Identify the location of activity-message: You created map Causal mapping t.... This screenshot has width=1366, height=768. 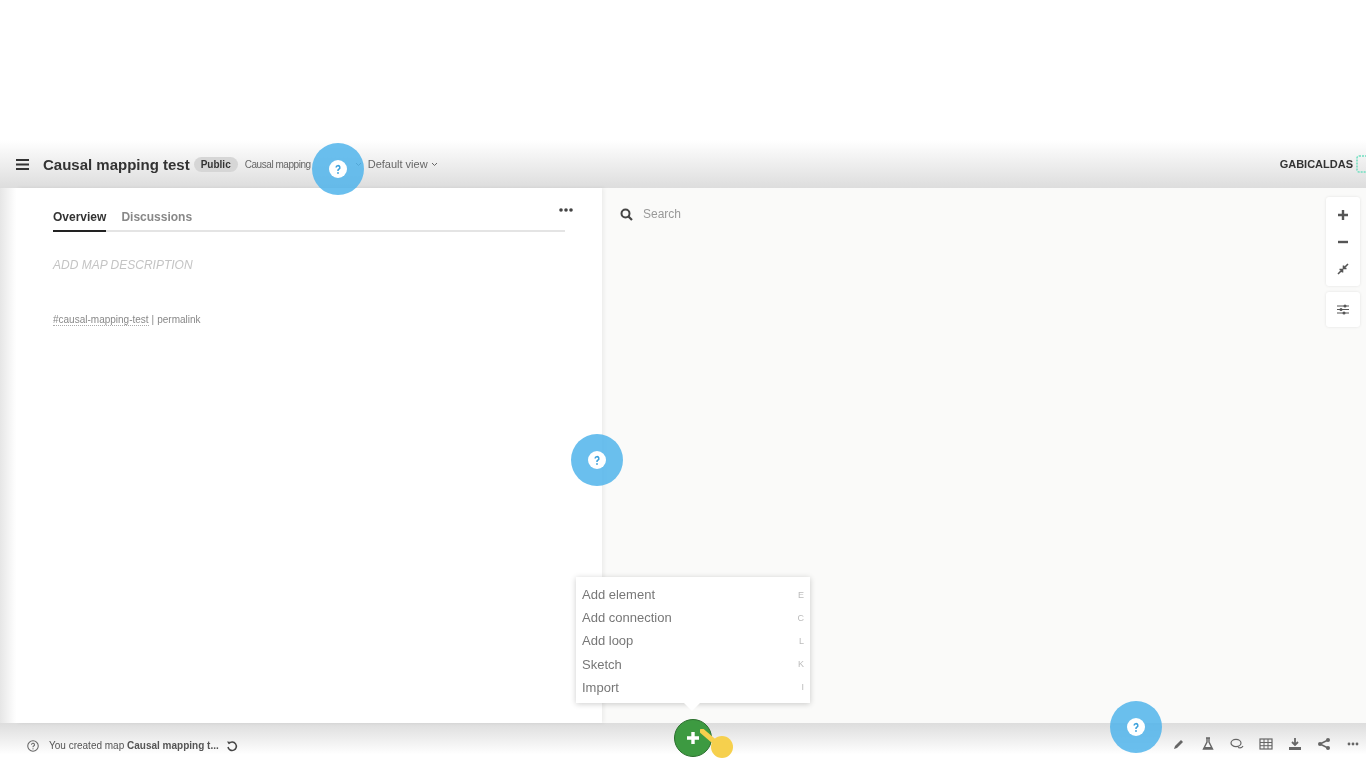
(134, 745).